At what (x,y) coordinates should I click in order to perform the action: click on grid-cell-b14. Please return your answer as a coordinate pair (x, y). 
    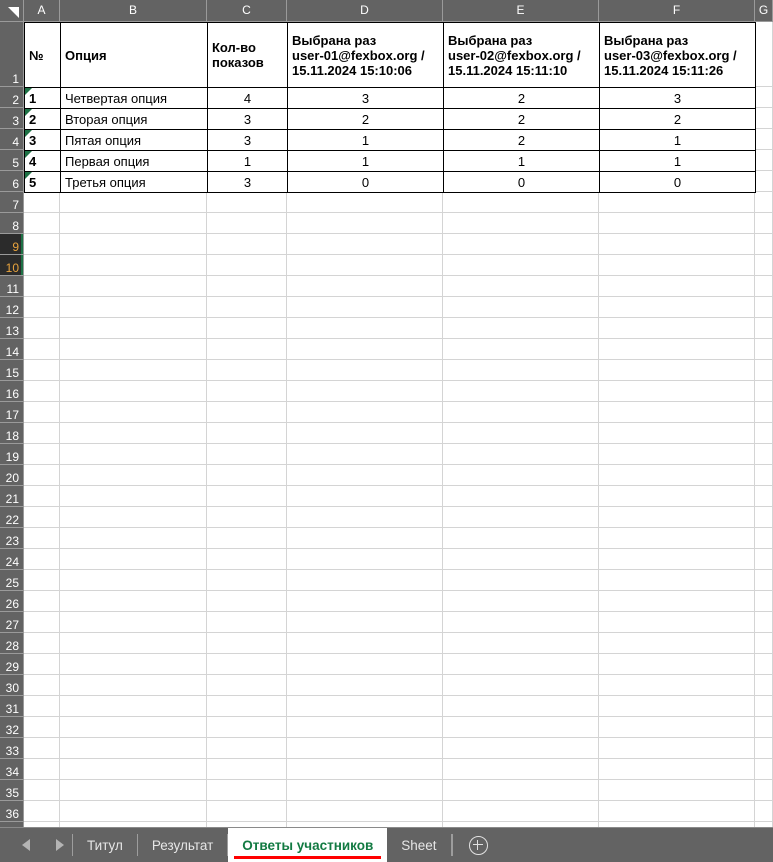
    Looking at the image, I should click on (133, 349).